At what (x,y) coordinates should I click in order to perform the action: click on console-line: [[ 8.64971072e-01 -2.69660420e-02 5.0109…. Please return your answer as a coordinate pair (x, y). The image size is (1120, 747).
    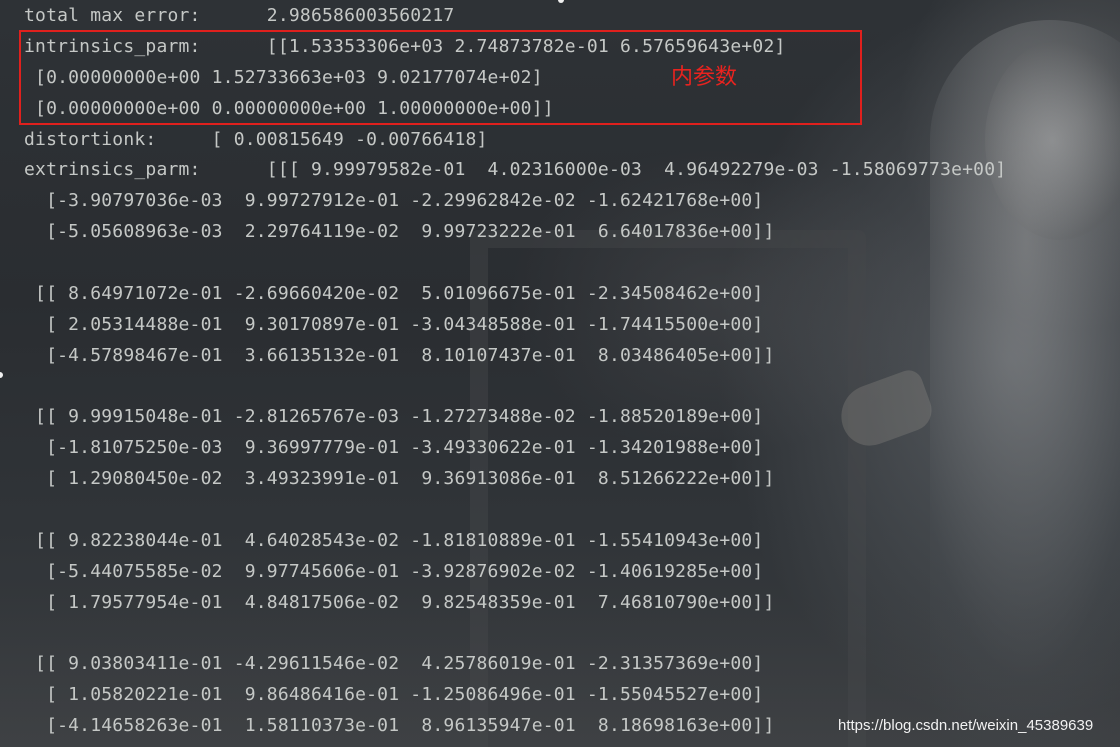
    Looking at the image, I should click on (394, 293).